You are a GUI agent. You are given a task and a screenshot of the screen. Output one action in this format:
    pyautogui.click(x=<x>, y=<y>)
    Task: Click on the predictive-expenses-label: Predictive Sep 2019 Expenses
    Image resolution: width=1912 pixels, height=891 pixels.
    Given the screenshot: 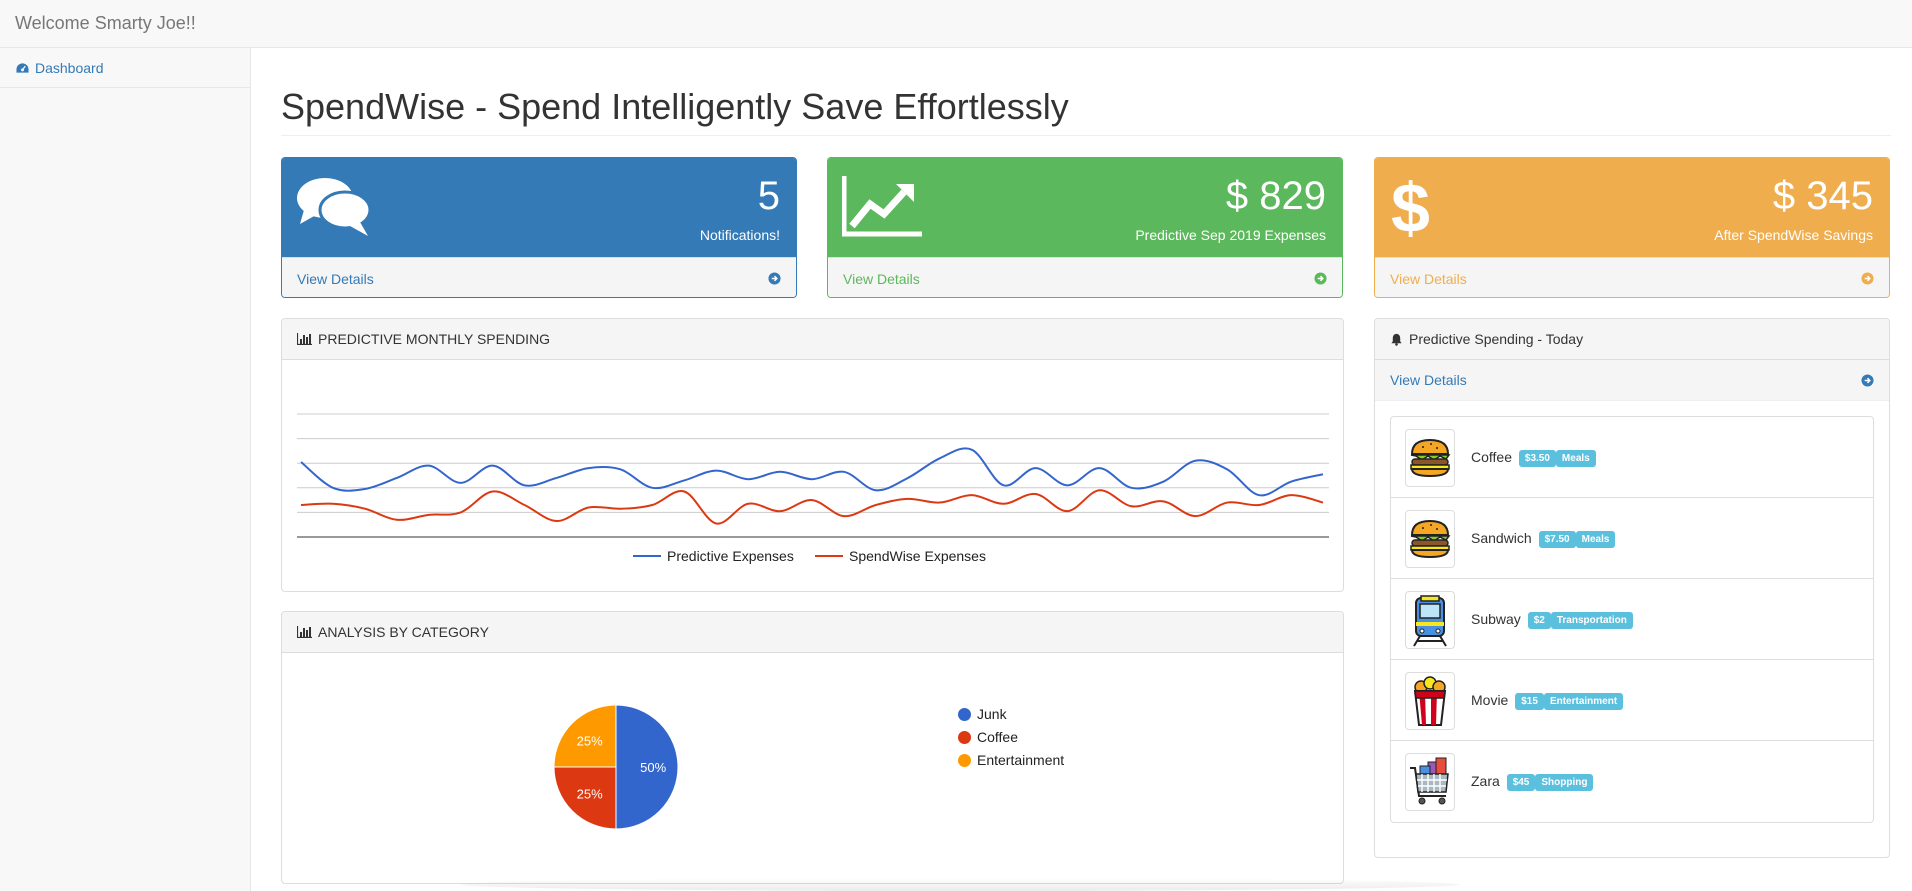 What is the action you would take?
    pyautogui.click(x=1230, y=235)
    